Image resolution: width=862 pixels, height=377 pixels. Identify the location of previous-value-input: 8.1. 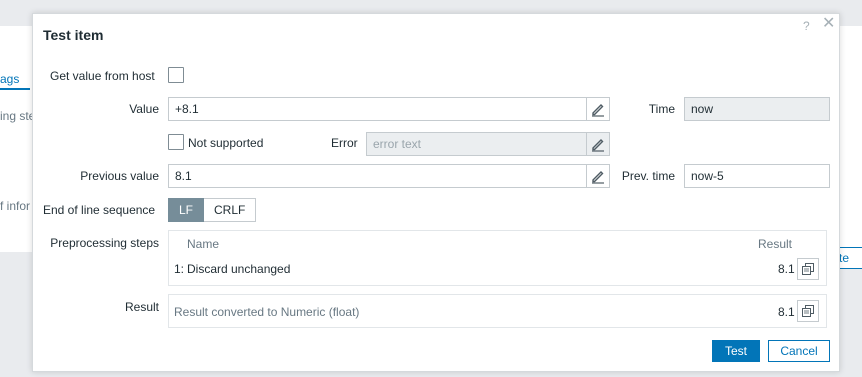
(377, 176).